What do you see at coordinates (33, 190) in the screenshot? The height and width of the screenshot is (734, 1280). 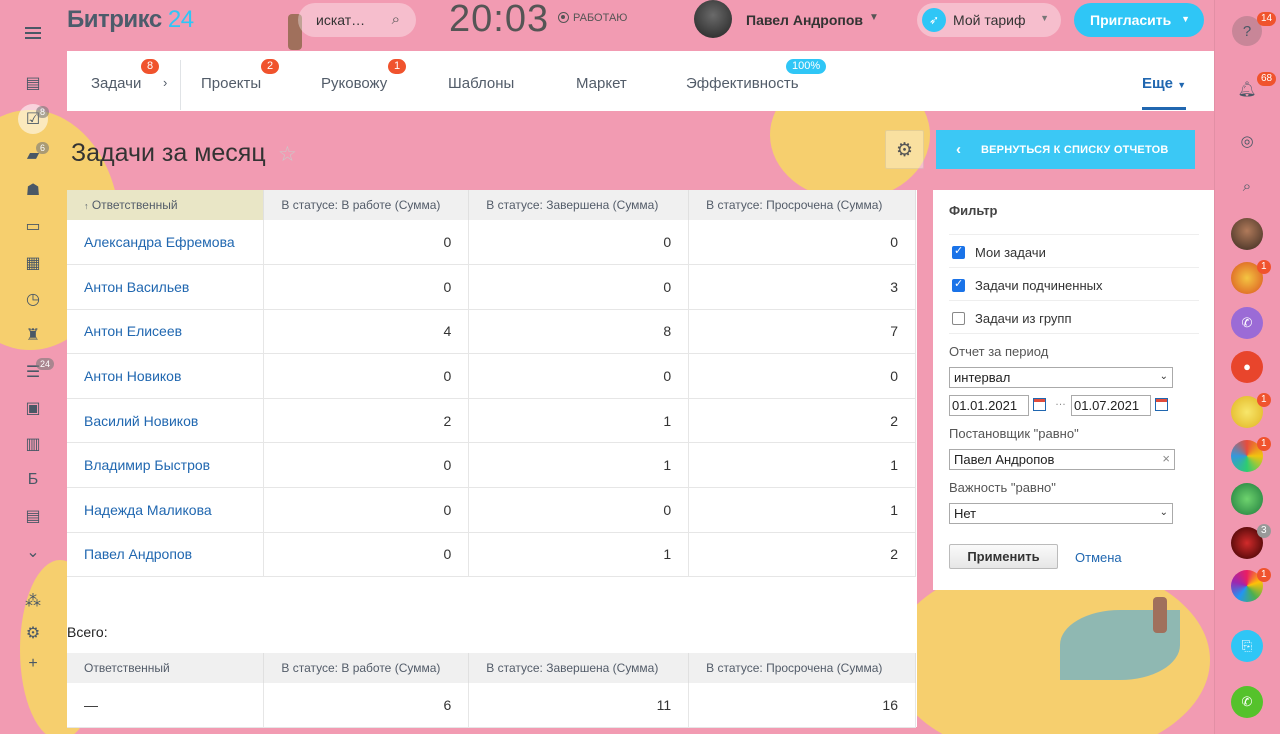 I see `employees-icon: ☗` at bounding box center [33, 190].